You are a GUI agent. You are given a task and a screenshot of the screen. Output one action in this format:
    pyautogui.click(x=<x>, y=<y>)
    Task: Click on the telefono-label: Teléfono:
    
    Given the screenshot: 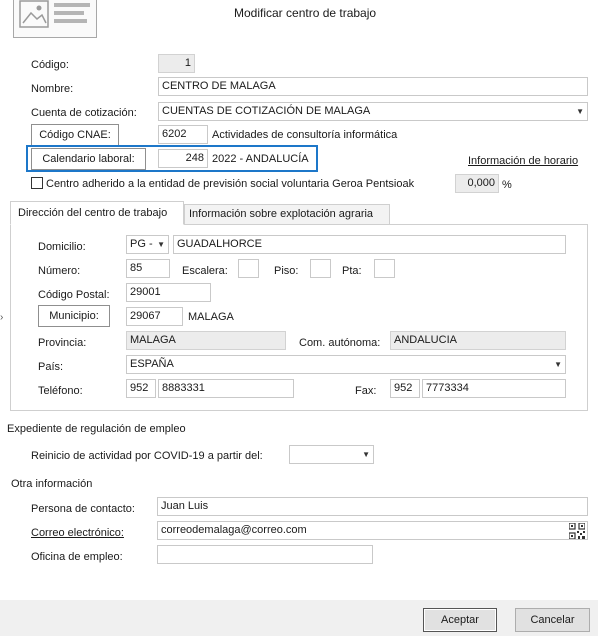 What is the action you would take?
    pyautogui.click(x=60, y=391)
    